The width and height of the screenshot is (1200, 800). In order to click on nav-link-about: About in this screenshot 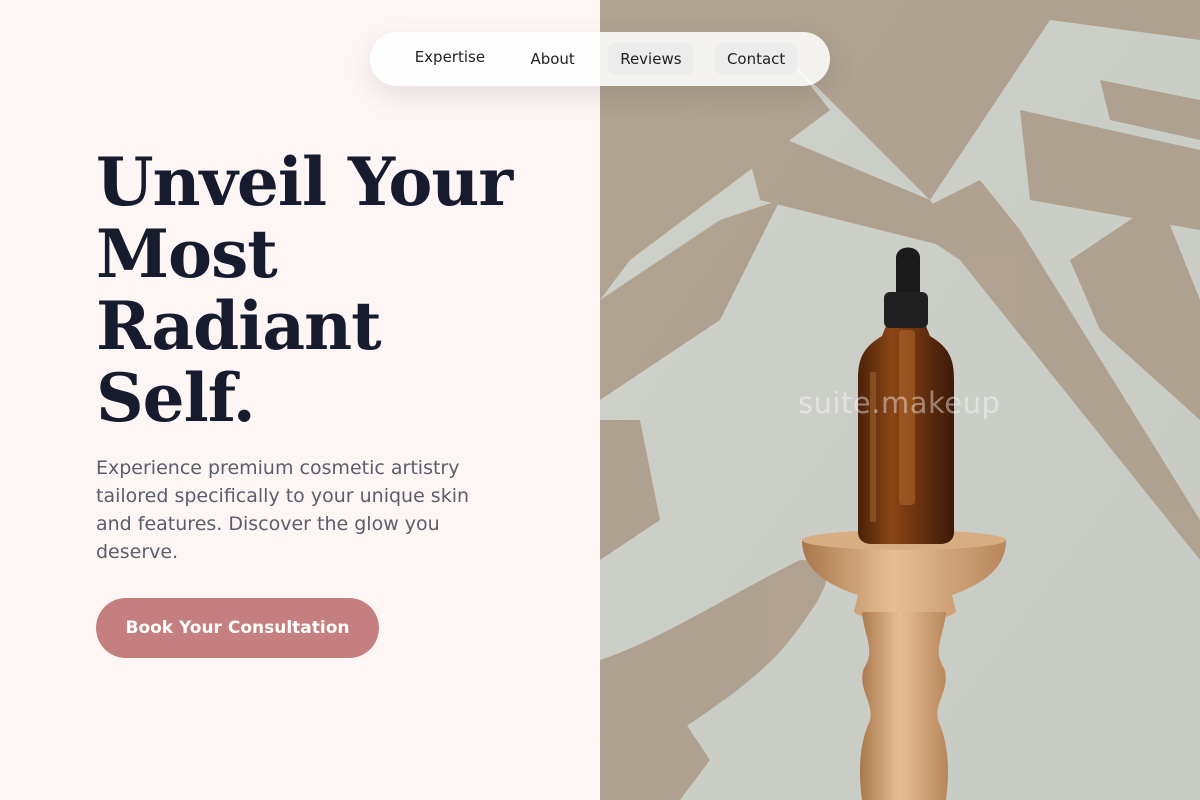, I will do `click(552, 59)`.